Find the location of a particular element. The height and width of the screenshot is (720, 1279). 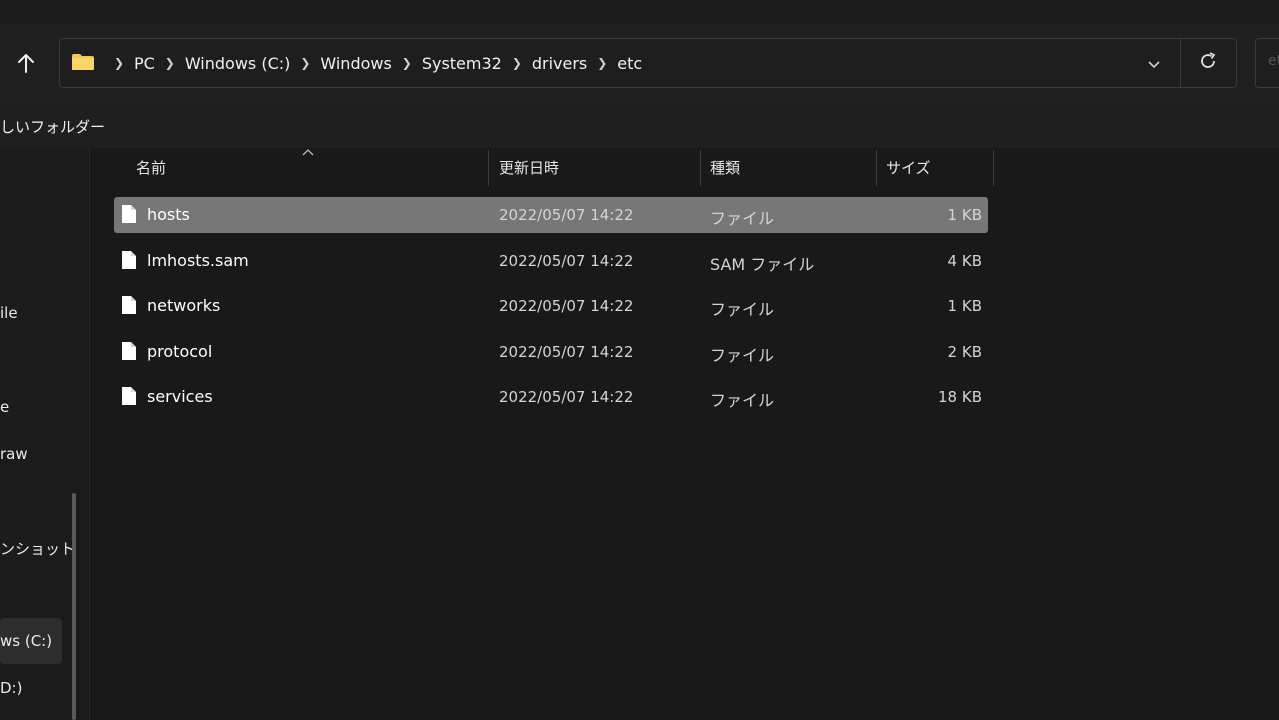

file-row-services: services 2022/05/07 14:22 ファイル 18 KB is located at coordinates (551, 397).